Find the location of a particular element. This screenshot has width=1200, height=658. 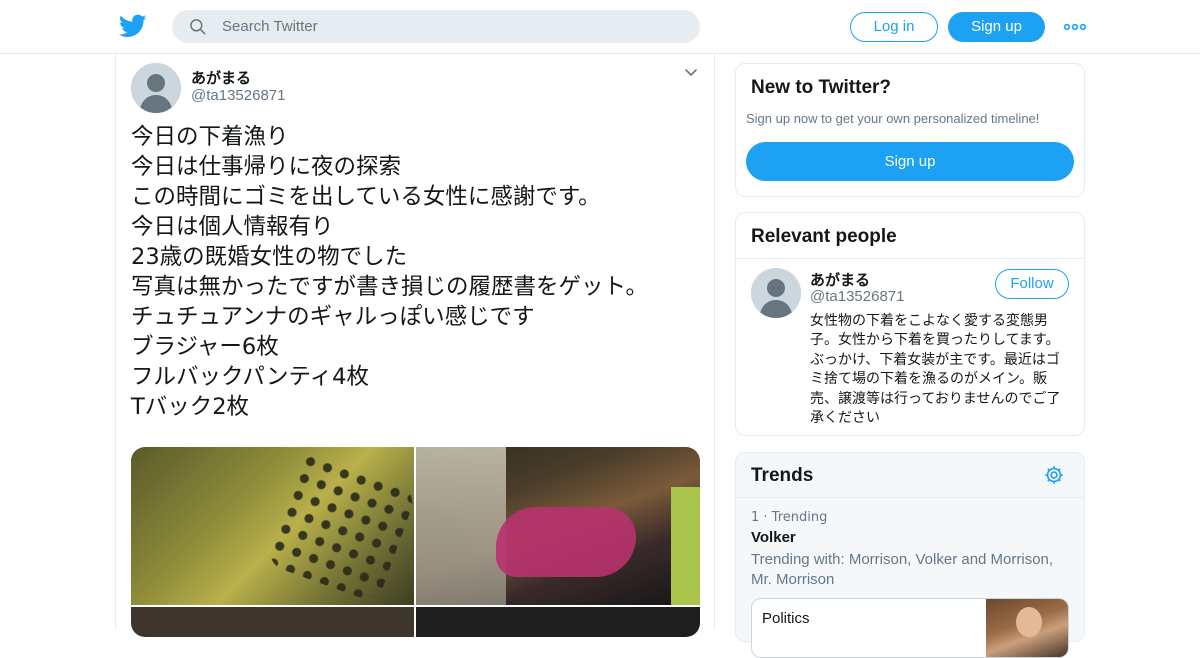

search-input is located at coordinates (452, 26).